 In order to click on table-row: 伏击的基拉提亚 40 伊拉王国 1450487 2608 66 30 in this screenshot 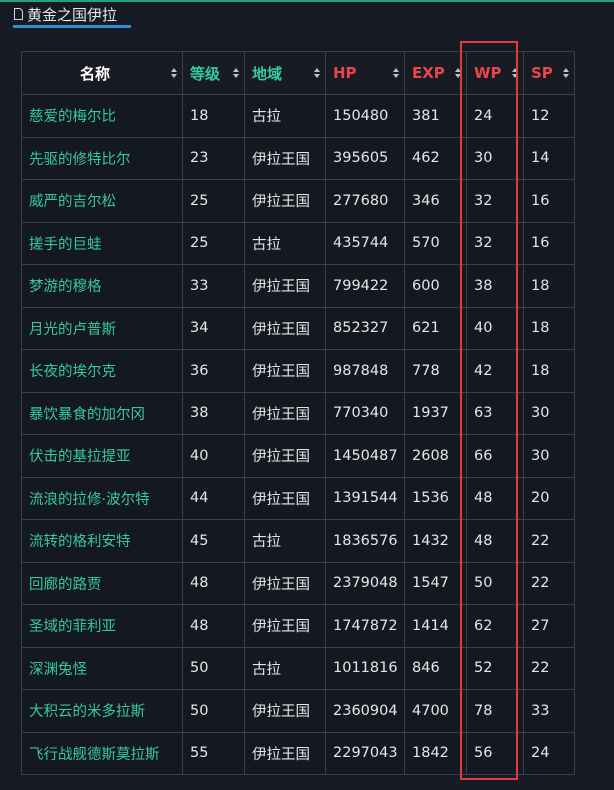, I will do `click(298, 456)`.